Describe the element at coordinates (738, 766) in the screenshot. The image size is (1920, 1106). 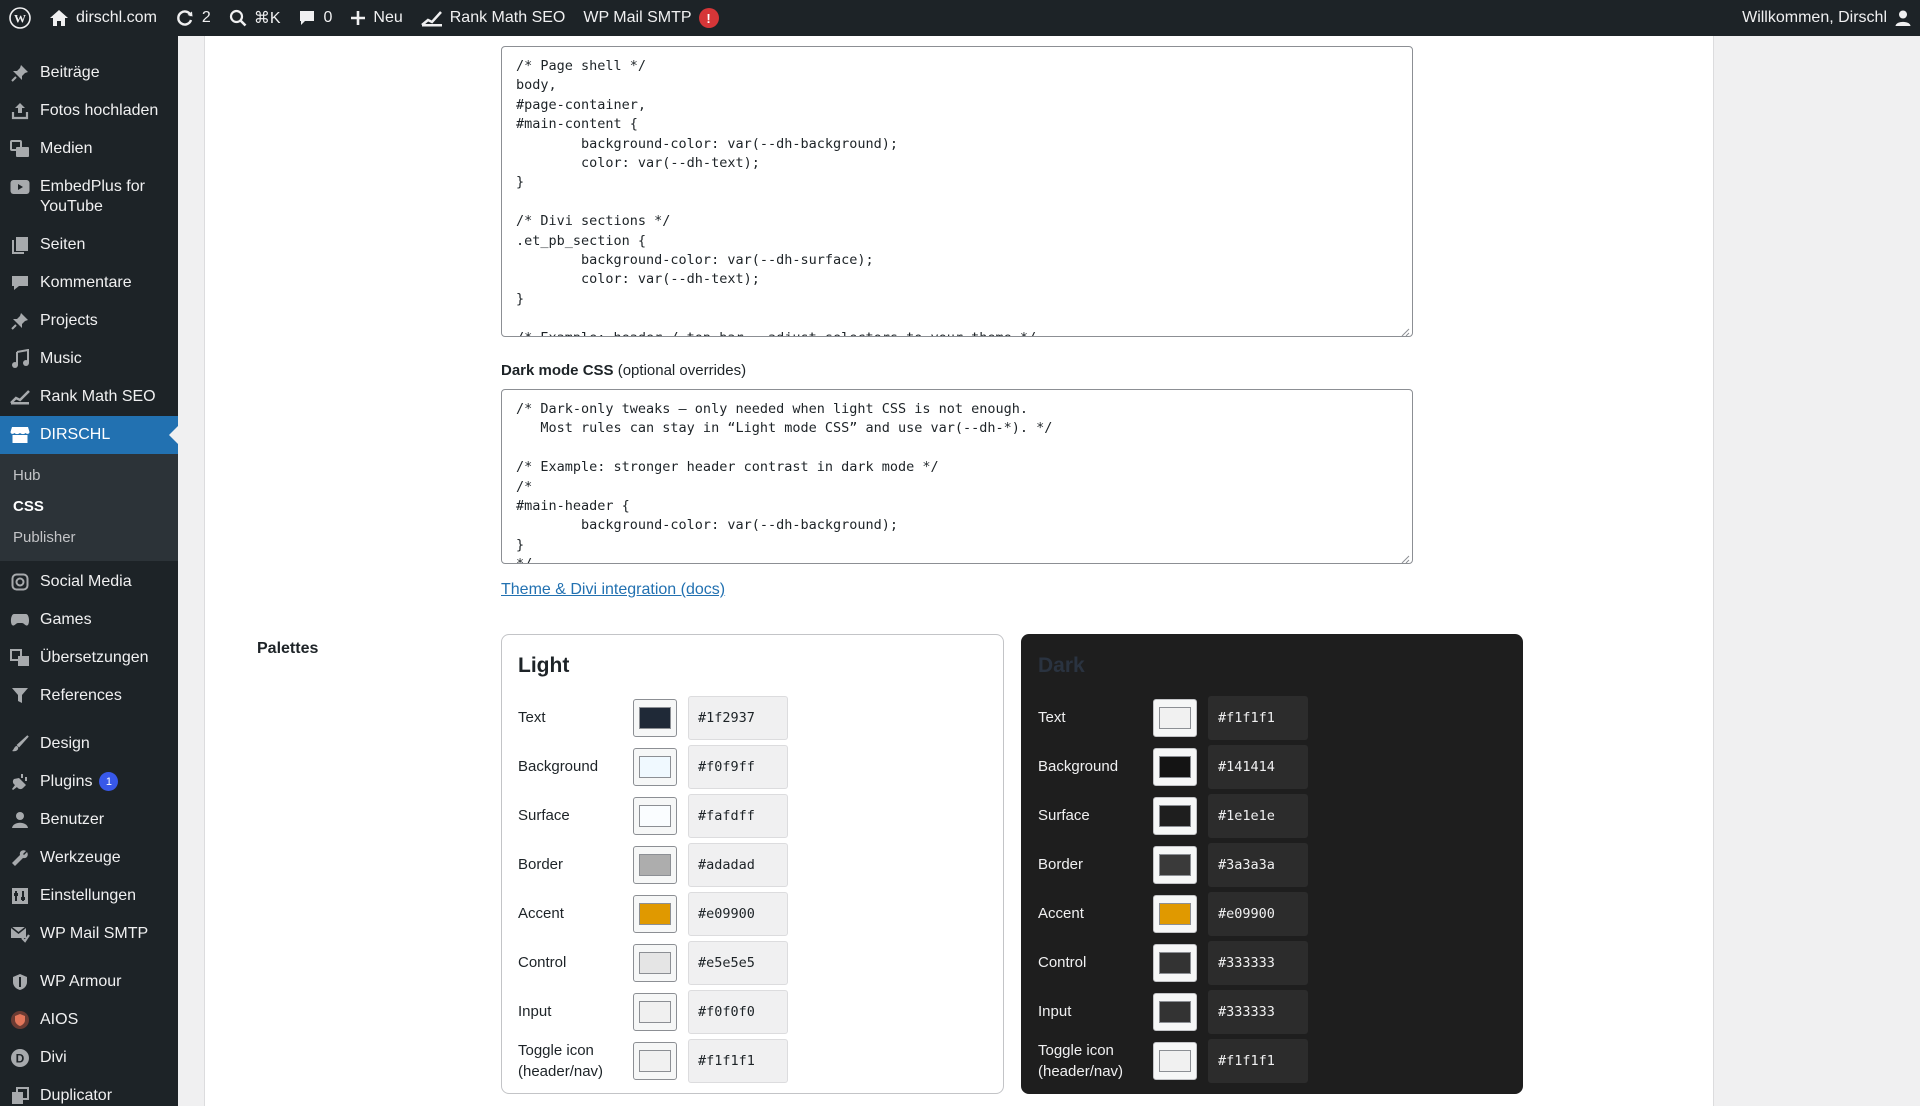
I see `hex-color-input: #f0f9ff` at that location.